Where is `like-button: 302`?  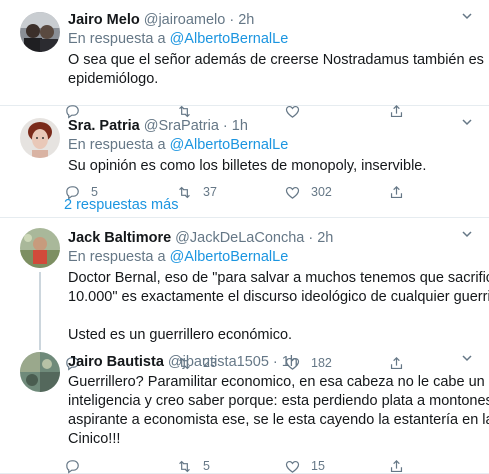
like-button: 302 is located at coordinates (308, 192).